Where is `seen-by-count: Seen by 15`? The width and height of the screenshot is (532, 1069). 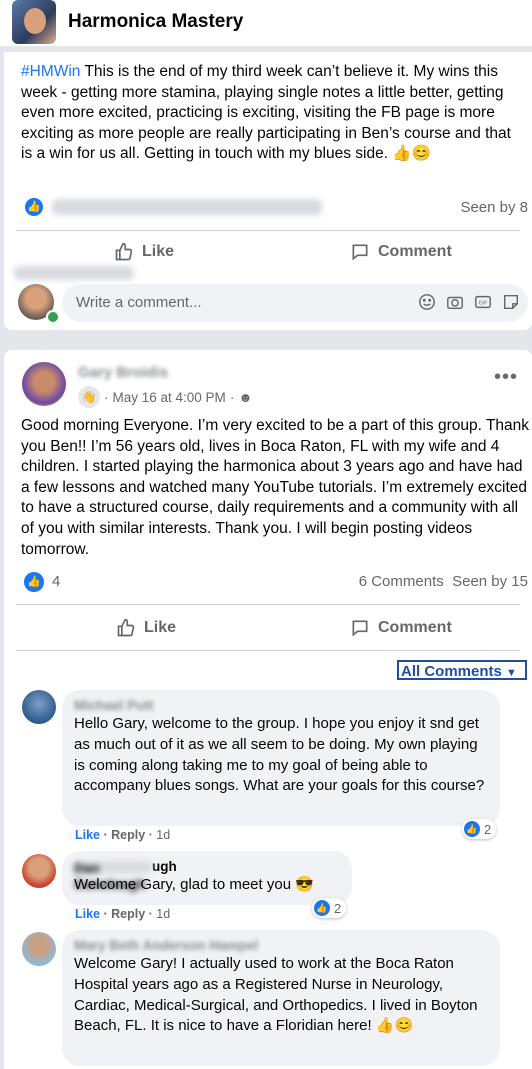
seen-by-count: Seen by 15 is located at coordinates (490, 581).